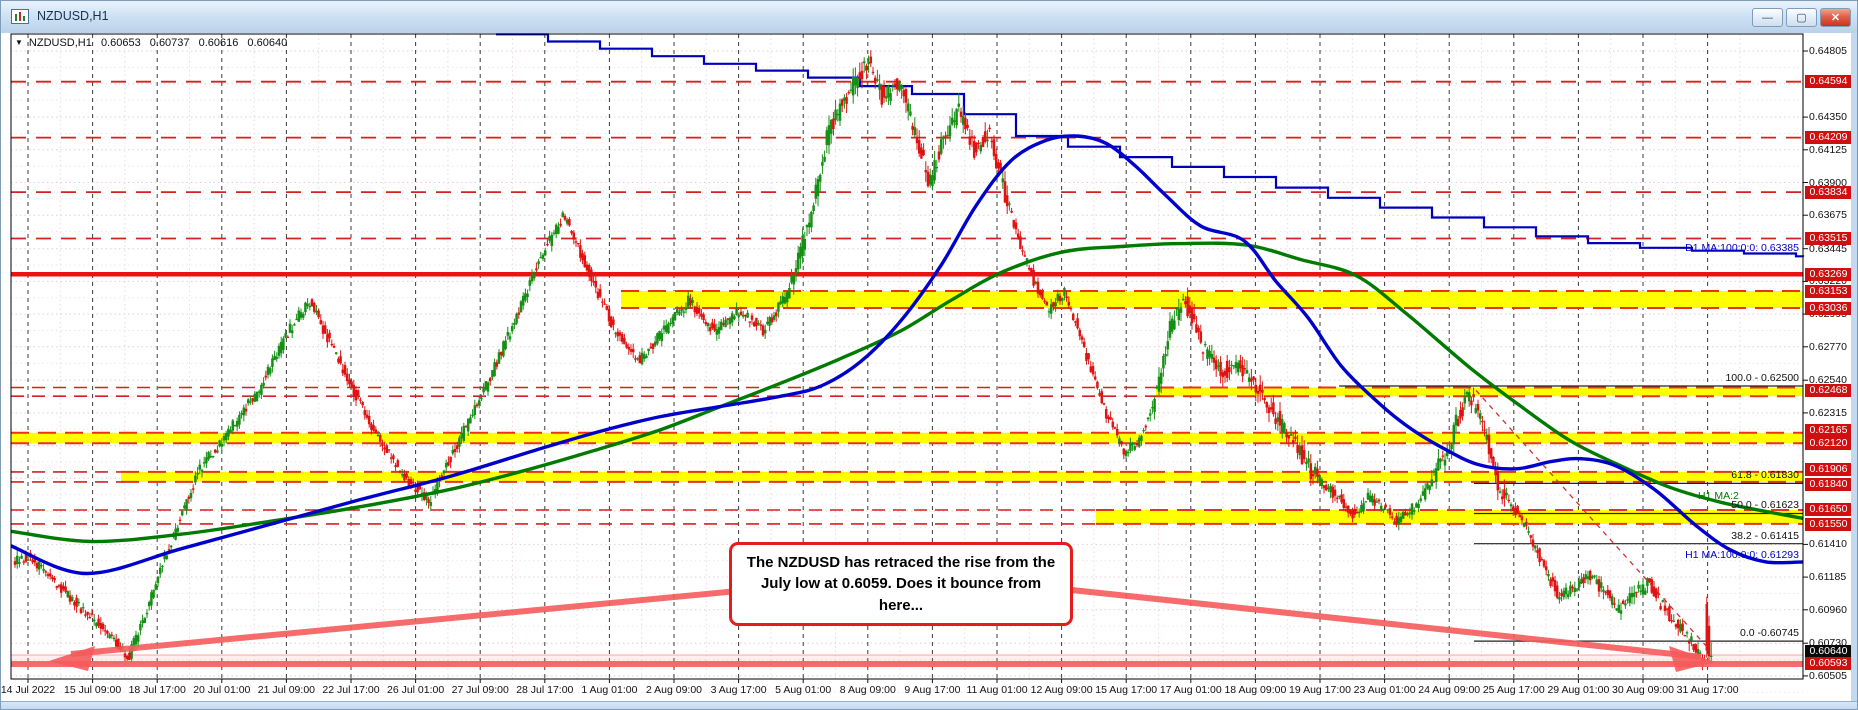 This screenshot has height=710, width=1858. I want to click on price-badge: 0.64594, so click(1828, 82).